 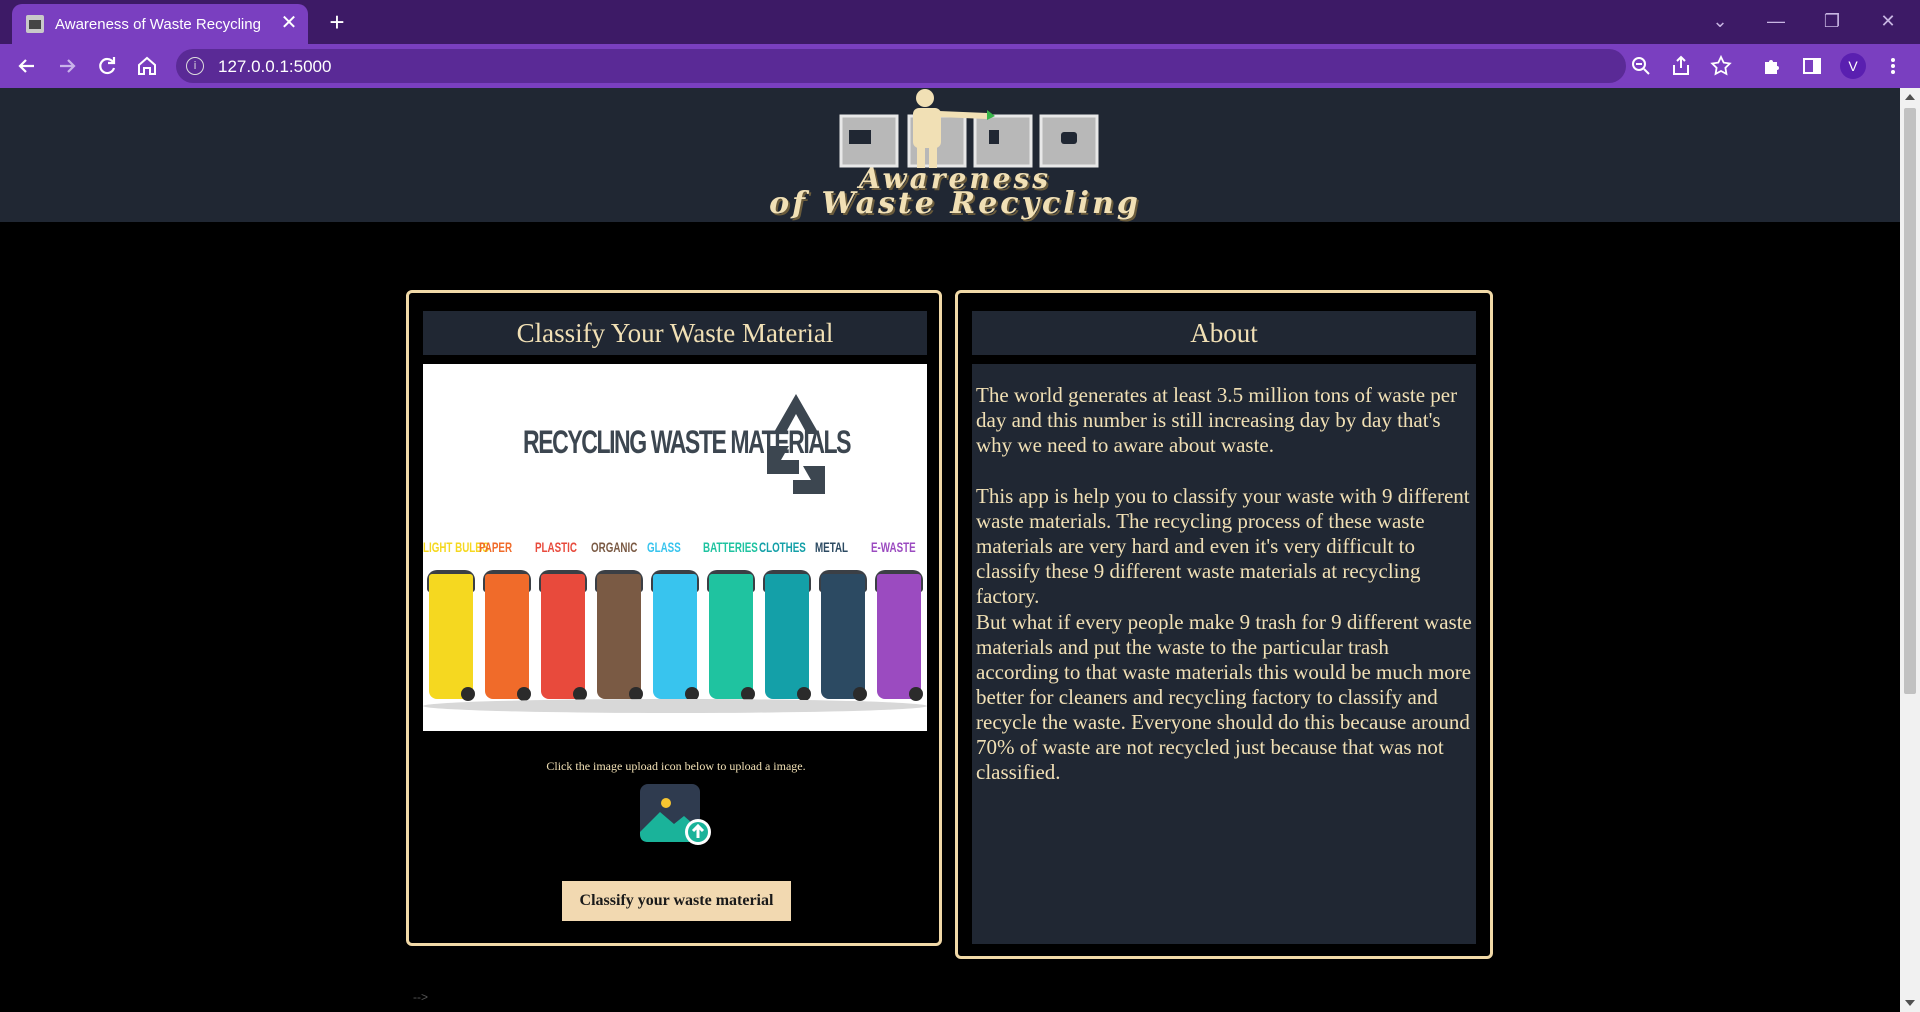 What do you see at coordinates (1772, 66) in the screenshot?
I see `extensions-puzzle-icon` at bounding box center [1772, 66].